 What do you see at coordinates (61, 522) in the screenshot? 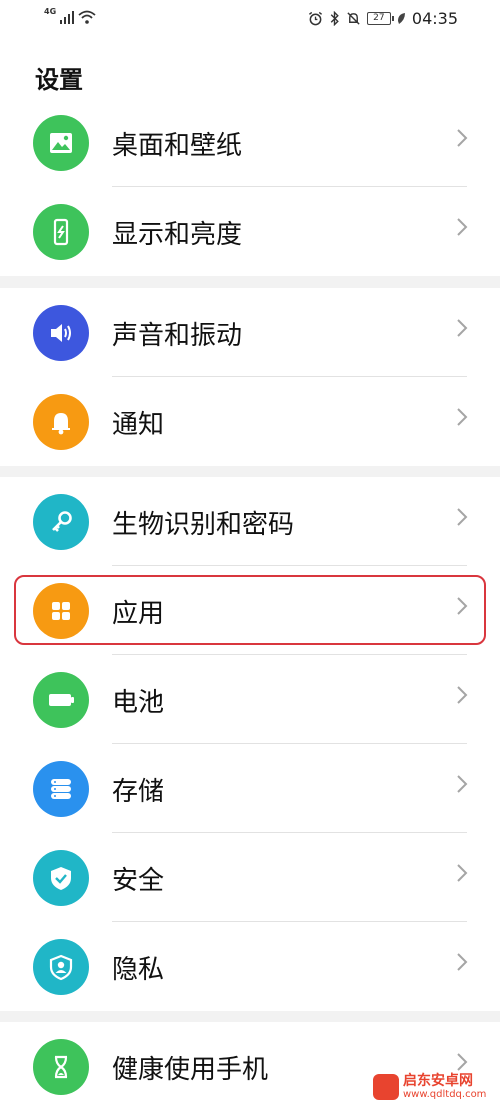
I see `key-icon` at bounding box center [61, 522].